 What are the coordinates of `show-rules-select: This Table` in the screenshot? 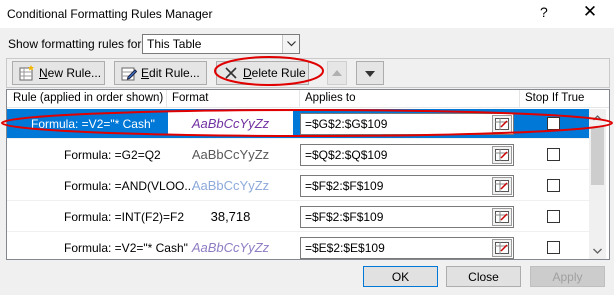 It's located at (221, 44).